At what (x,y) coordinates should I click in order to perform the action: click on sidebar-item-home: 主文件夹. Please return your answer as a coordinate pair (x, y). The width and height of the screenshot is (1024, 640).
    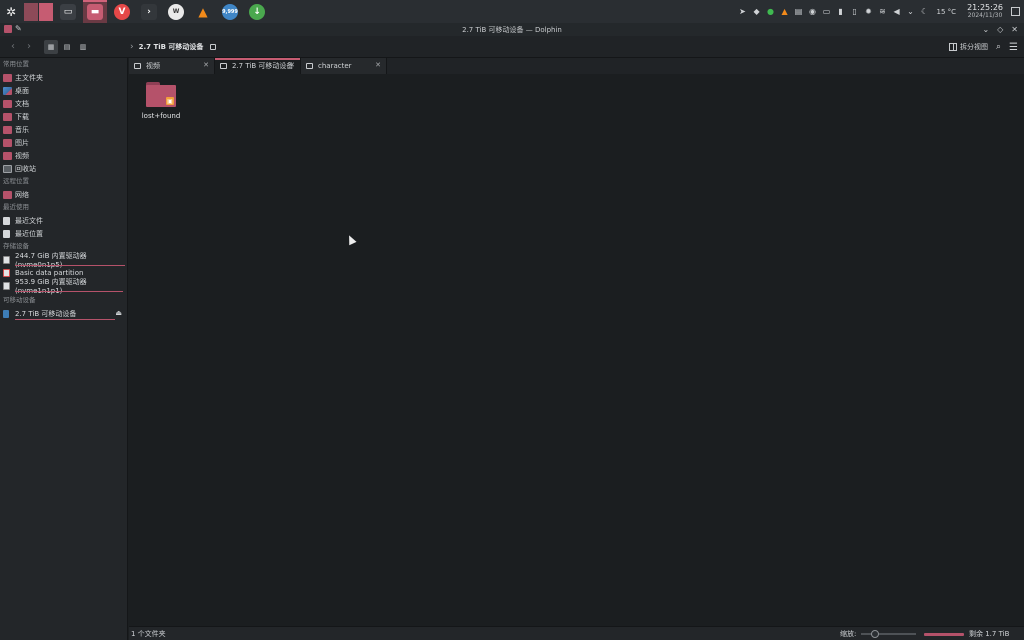
    Looking at the image, I should click on (63, 77).